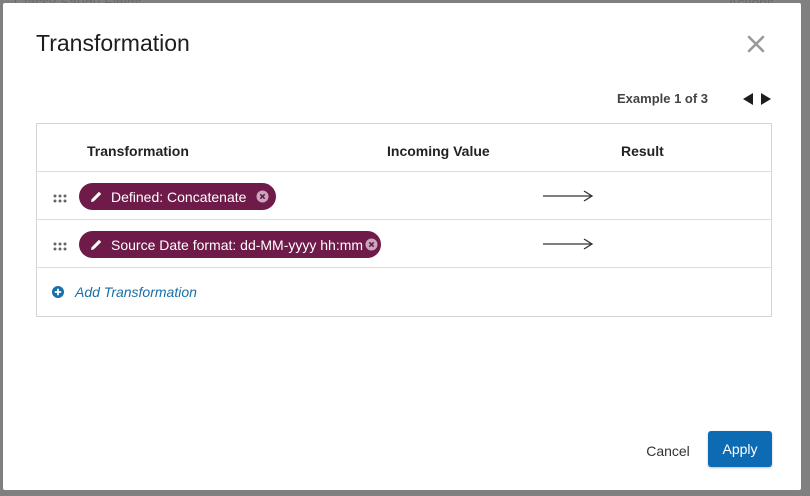 Image resolution: width=810 pixels, height=496 pixels. I want to click on transformation-pill: Source Date format: dd-MM-yyyy hh:mm t, so click(230, 244).